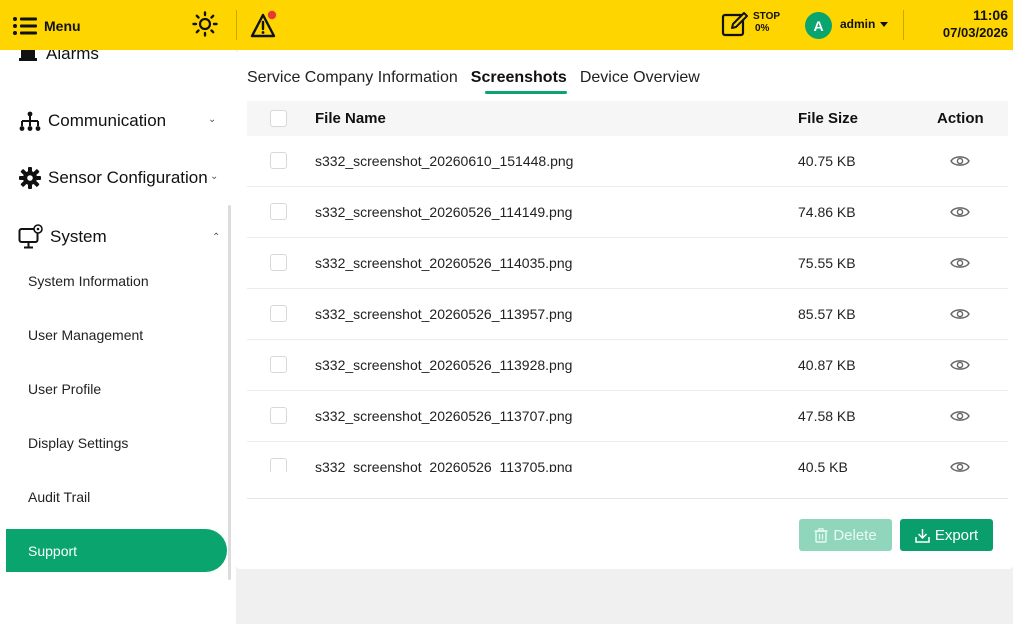 The height and width of the screenshot is (624, 1013). Describe the element at coordinates (444, 314) in the screenshot. I see `file-name-cell: s332_screenshot_20260526_113957.png` at that location.